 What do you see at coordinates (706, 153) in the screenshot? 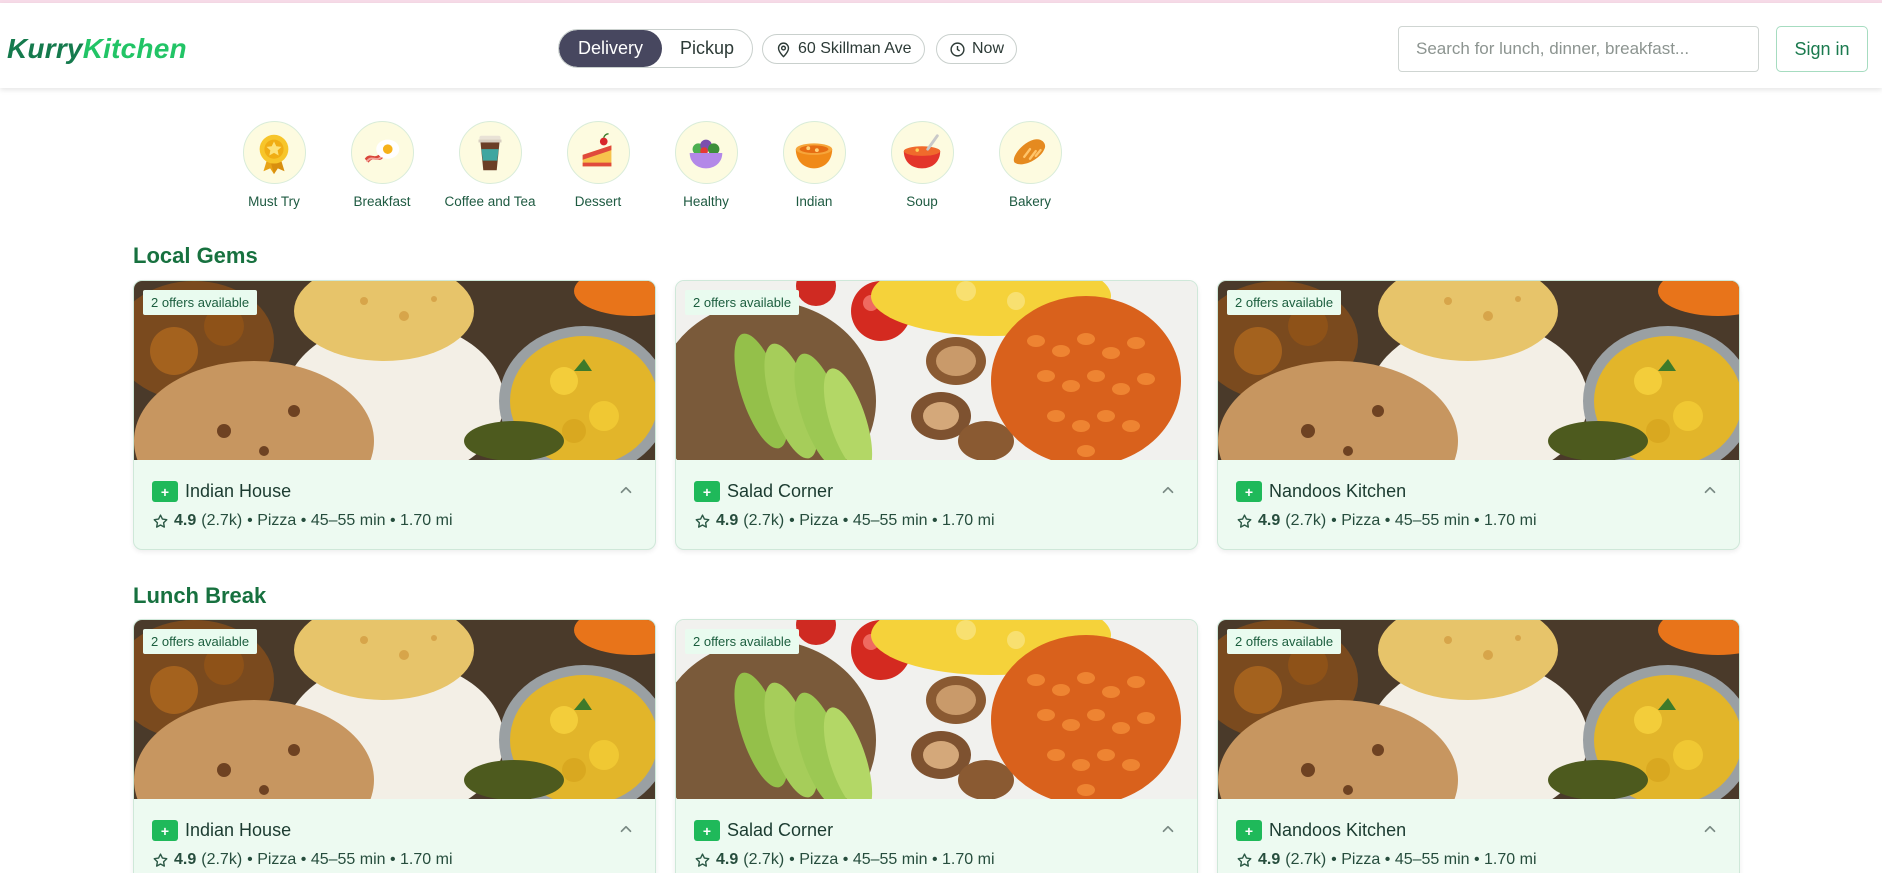
I see `salad-bowl-icon` at bounding box center [706, 153].